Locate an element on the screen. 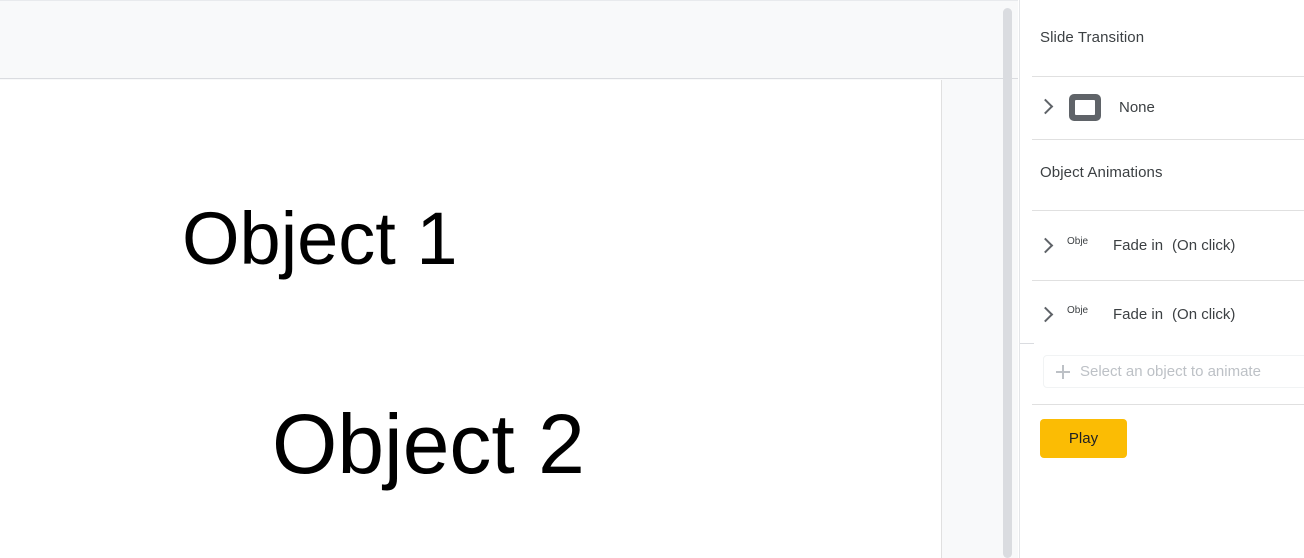  plus-icon is located at coordinates (1063, 372).